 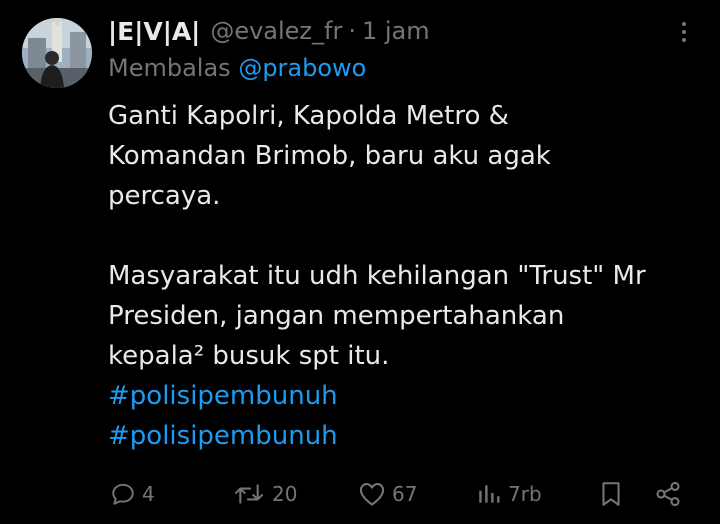 What do you see at coordinates (525, 494) in the screenshot?
I see `views-count: 7rb` at bounding box center [525, 494].